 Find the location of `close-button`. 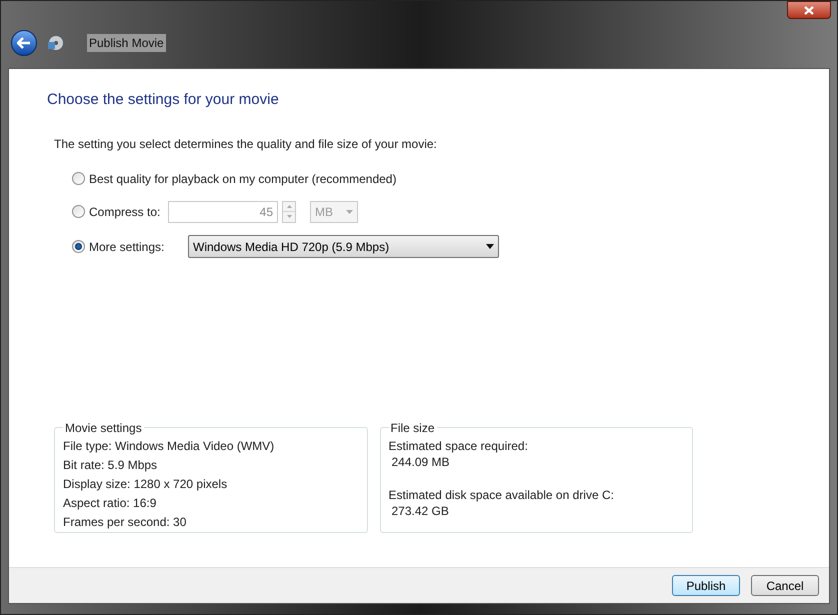

close-button is located at coordinates (809, 10).